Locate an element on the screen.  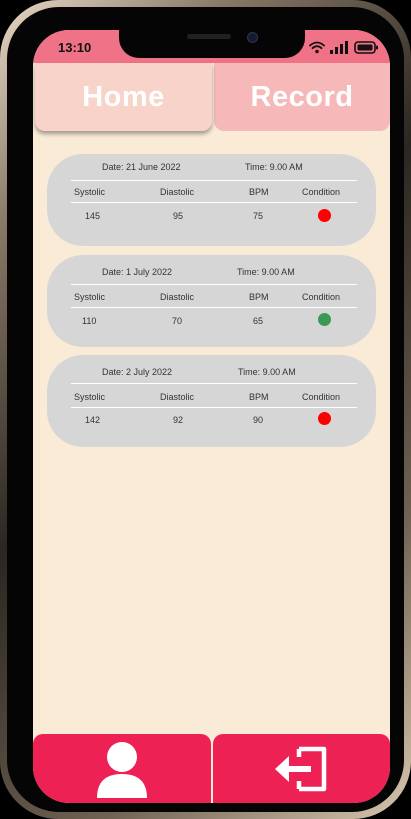
bpm-value: 90 is located at coordinates (258, 420).